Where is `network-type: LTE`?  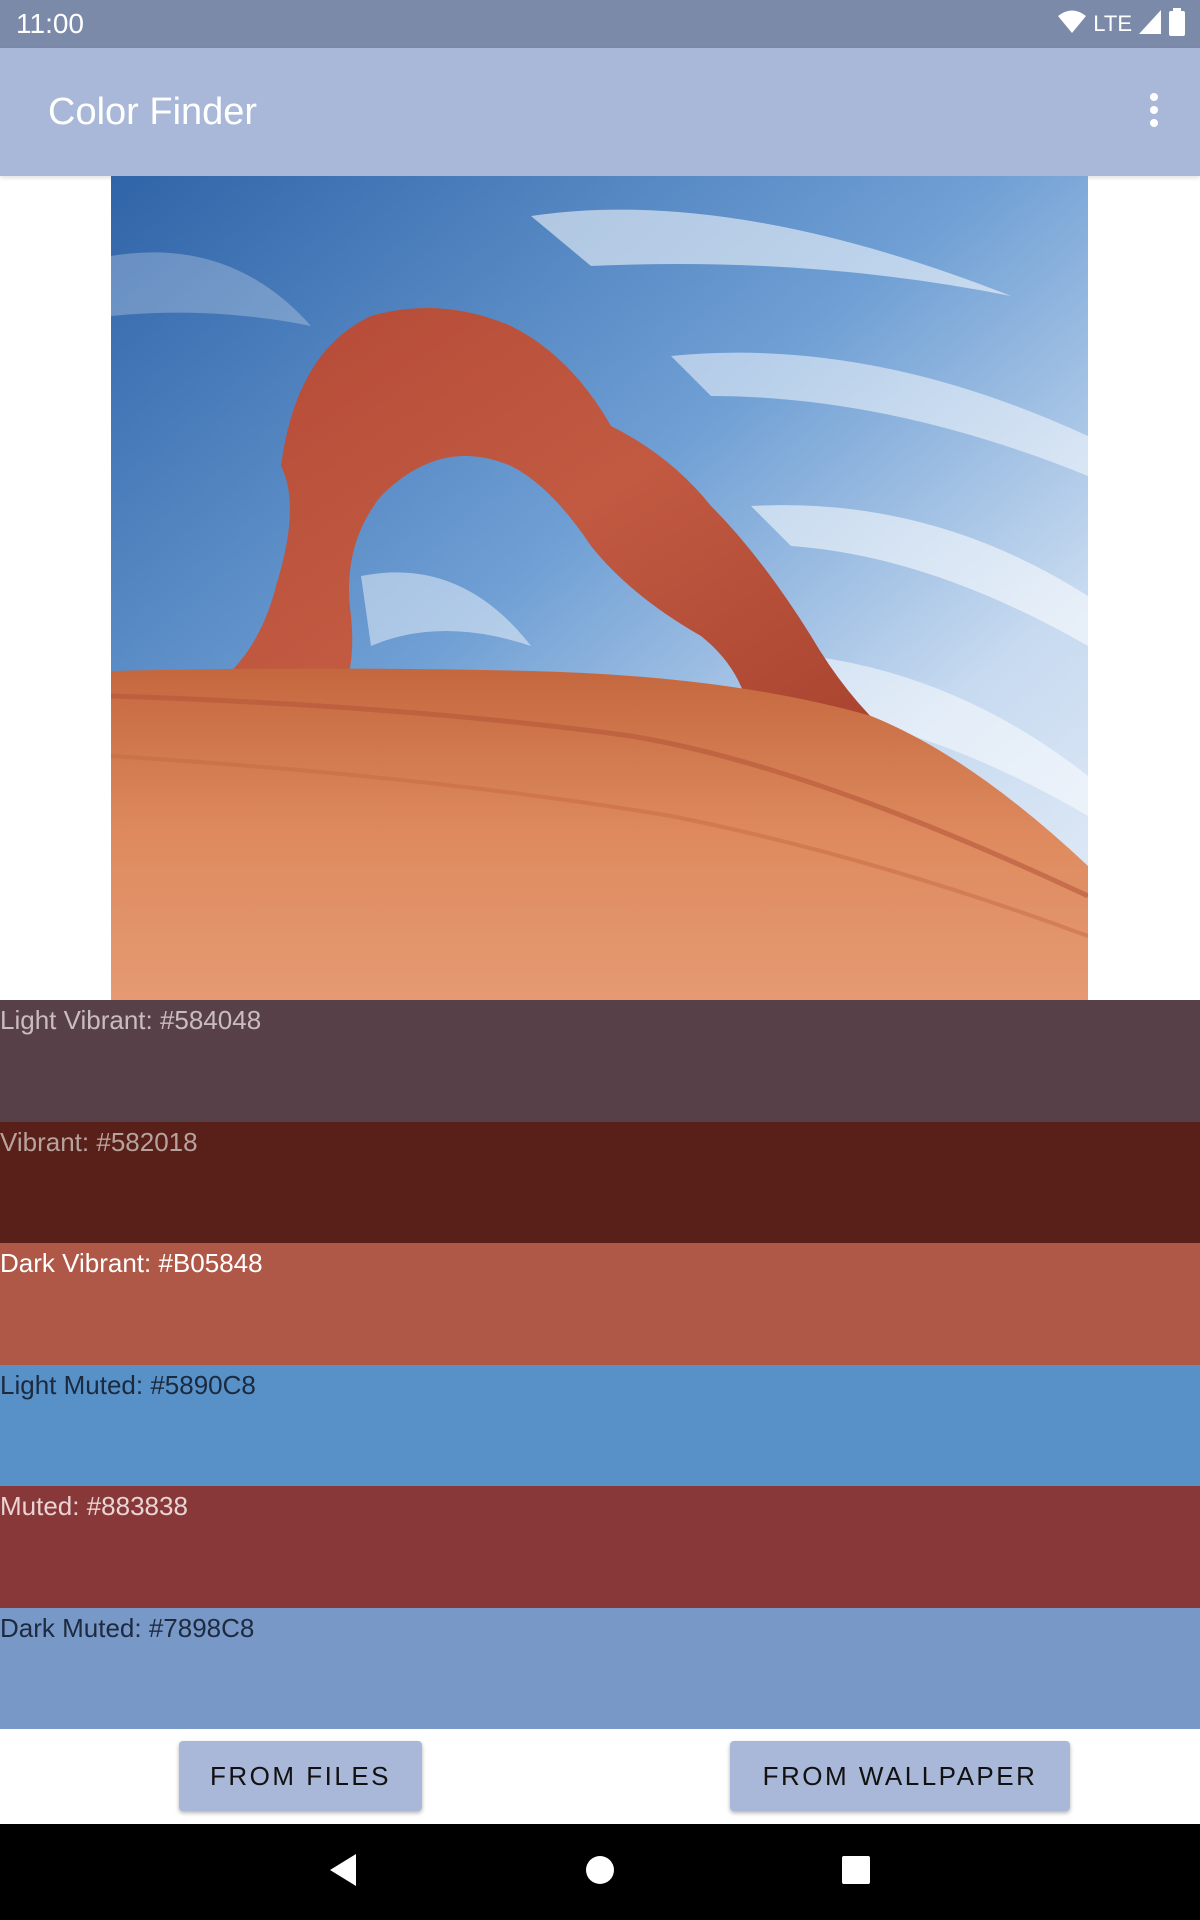
network-type: LTE is located at coordinates (1112, 23).